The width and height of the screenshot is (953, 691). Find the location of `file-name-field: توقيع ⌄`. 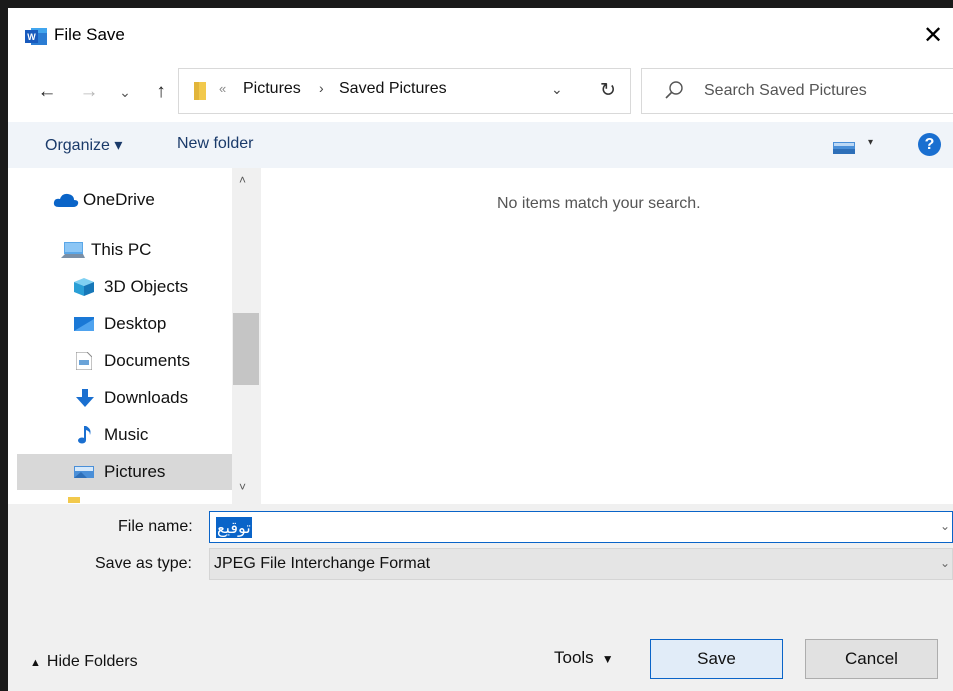

file-name-field: توقيع ⌄ is located at coordinates (581, 527).